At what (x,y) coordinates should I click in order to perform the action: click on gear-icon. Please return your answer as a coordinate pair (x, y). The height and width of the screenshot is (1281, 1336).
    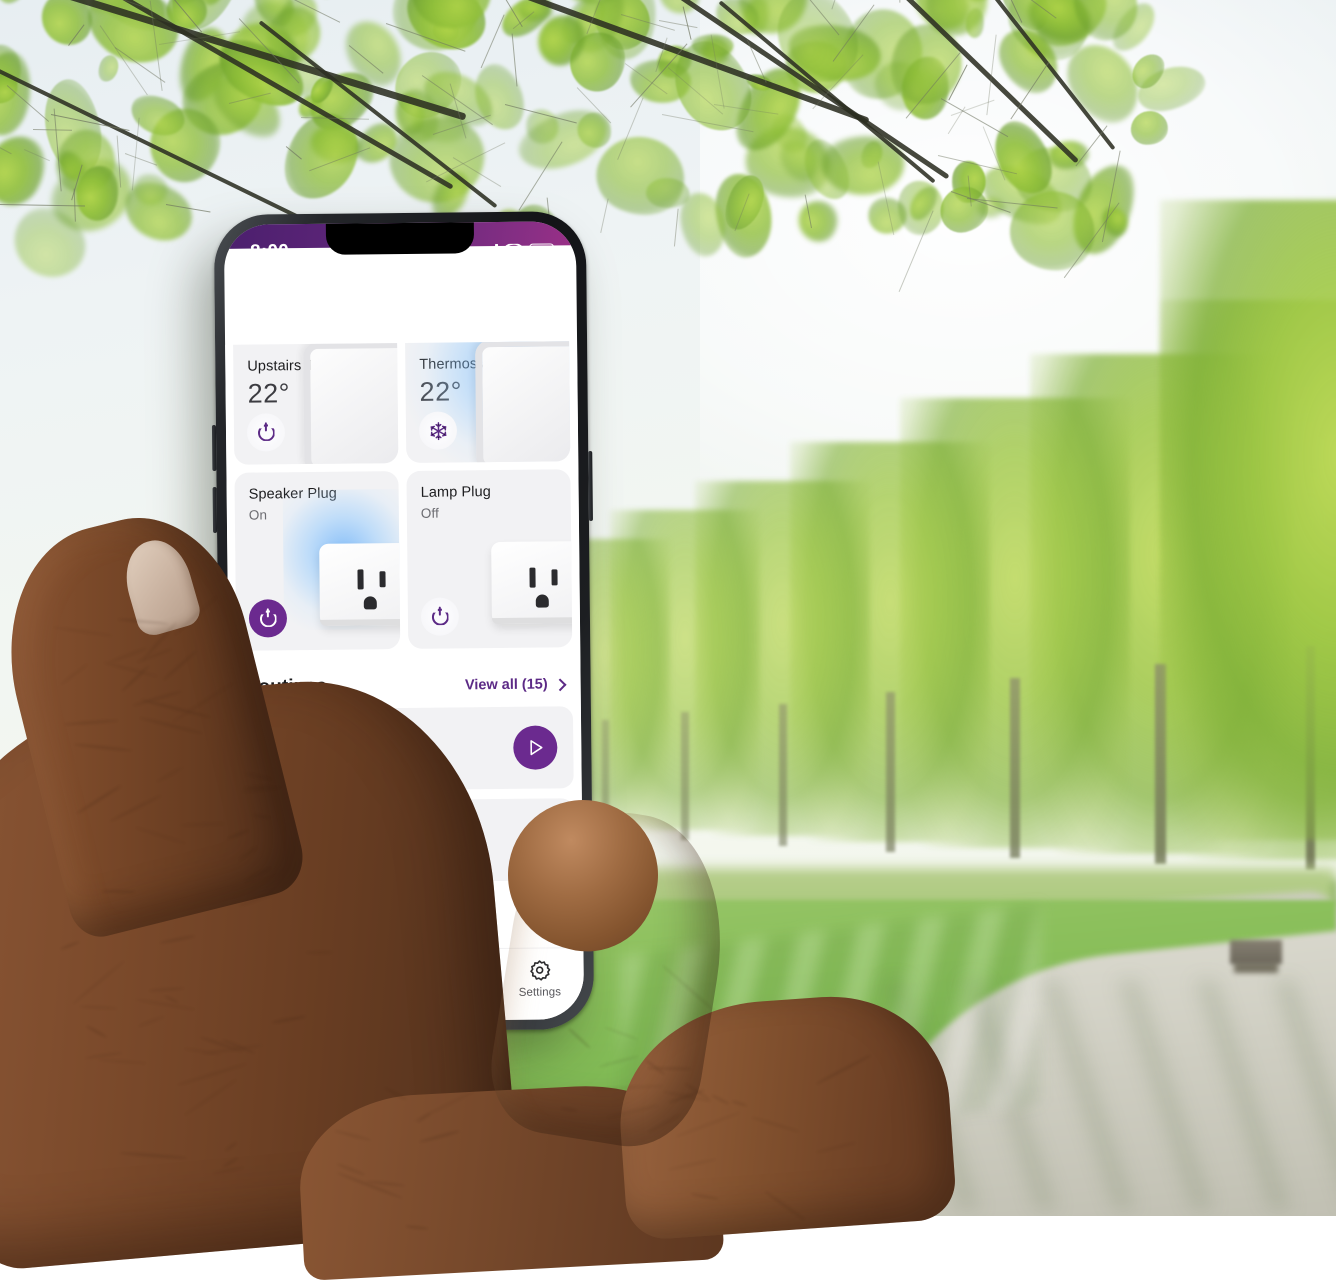
    Looking at the image, I should click on (540, 969).